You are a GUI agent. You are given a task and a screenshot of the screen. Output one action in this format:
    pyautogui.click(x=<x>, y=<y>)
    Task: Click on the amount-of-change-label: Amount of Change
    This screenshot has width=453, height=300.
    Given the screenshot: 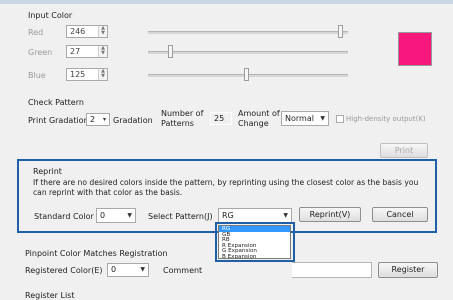 What is the action you would take?
    pyautogui.click(x=259, y=118)
    